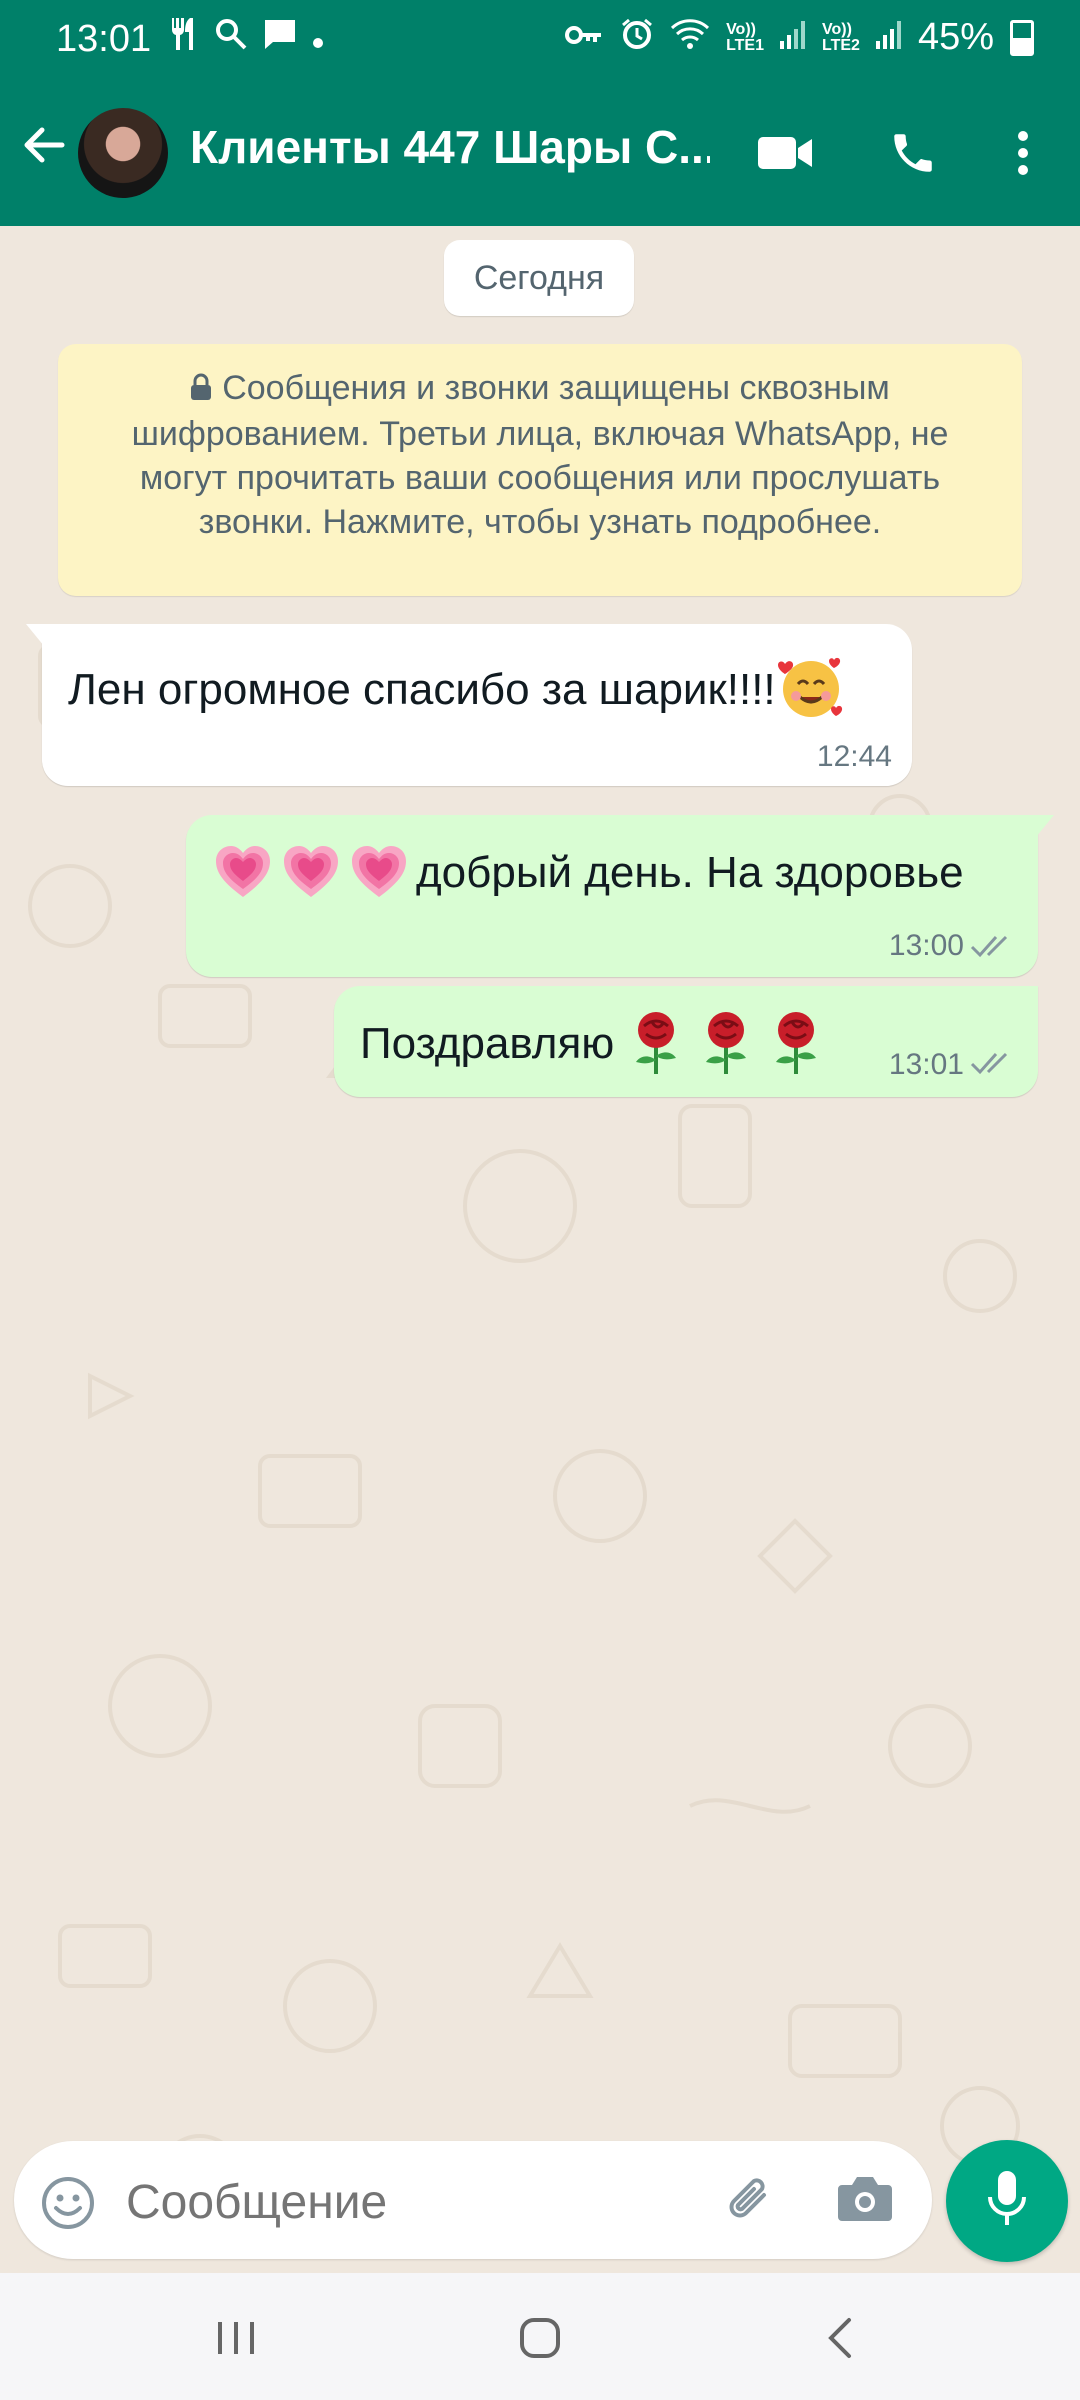 The height and width of the screenshot is (2400, 1080). I want to click on phone-icon, so click(913, 153).